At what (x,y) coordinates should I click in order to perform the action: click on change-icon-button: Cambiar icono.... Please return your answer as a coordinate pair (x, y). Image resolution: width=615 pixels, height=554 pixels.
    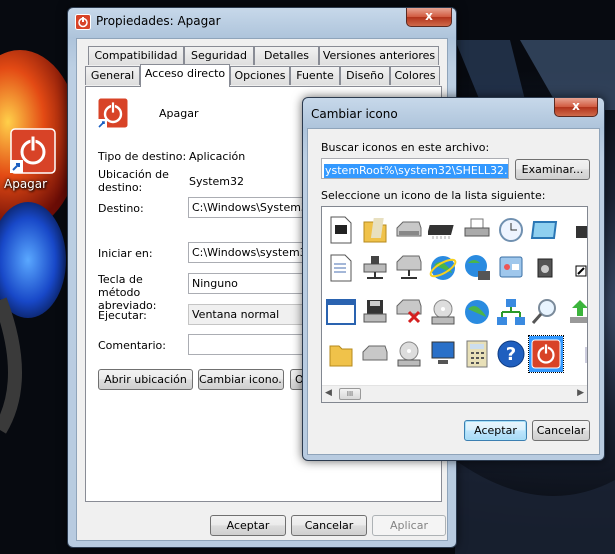
    Looking at the image, I should click on (241, 379).